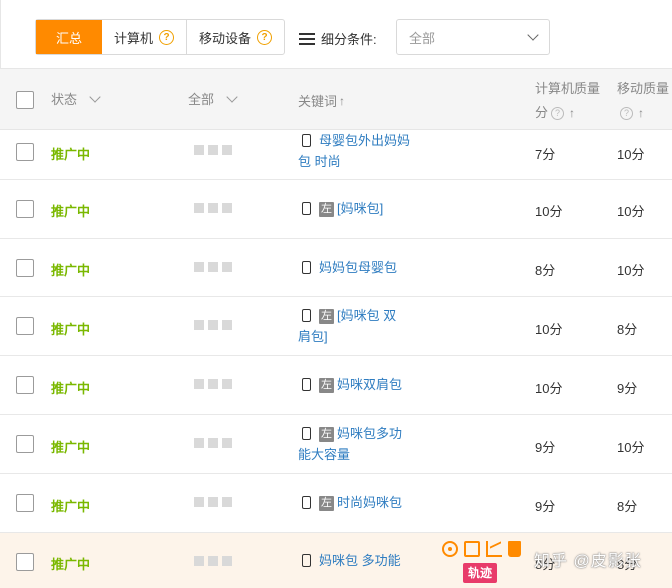  I want to click on keyword-link: 左妈咪双肩包, so click(358, 384).